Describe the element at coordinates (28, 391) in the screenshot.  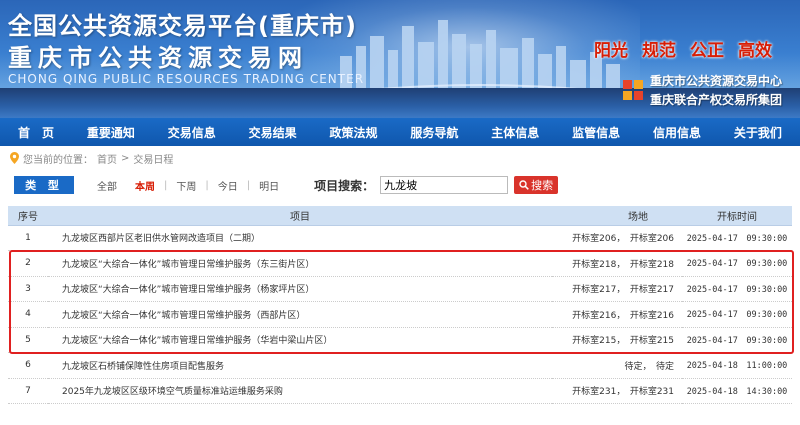
I see `row-index: 7` at that location.